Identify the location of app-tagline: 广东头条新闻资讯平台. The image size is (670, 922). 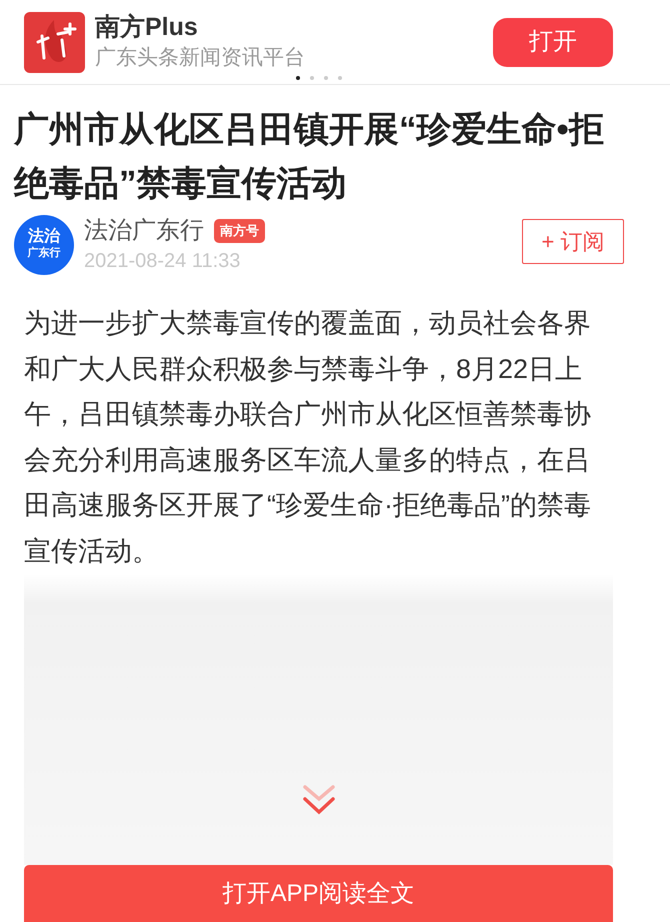
(200, 58).